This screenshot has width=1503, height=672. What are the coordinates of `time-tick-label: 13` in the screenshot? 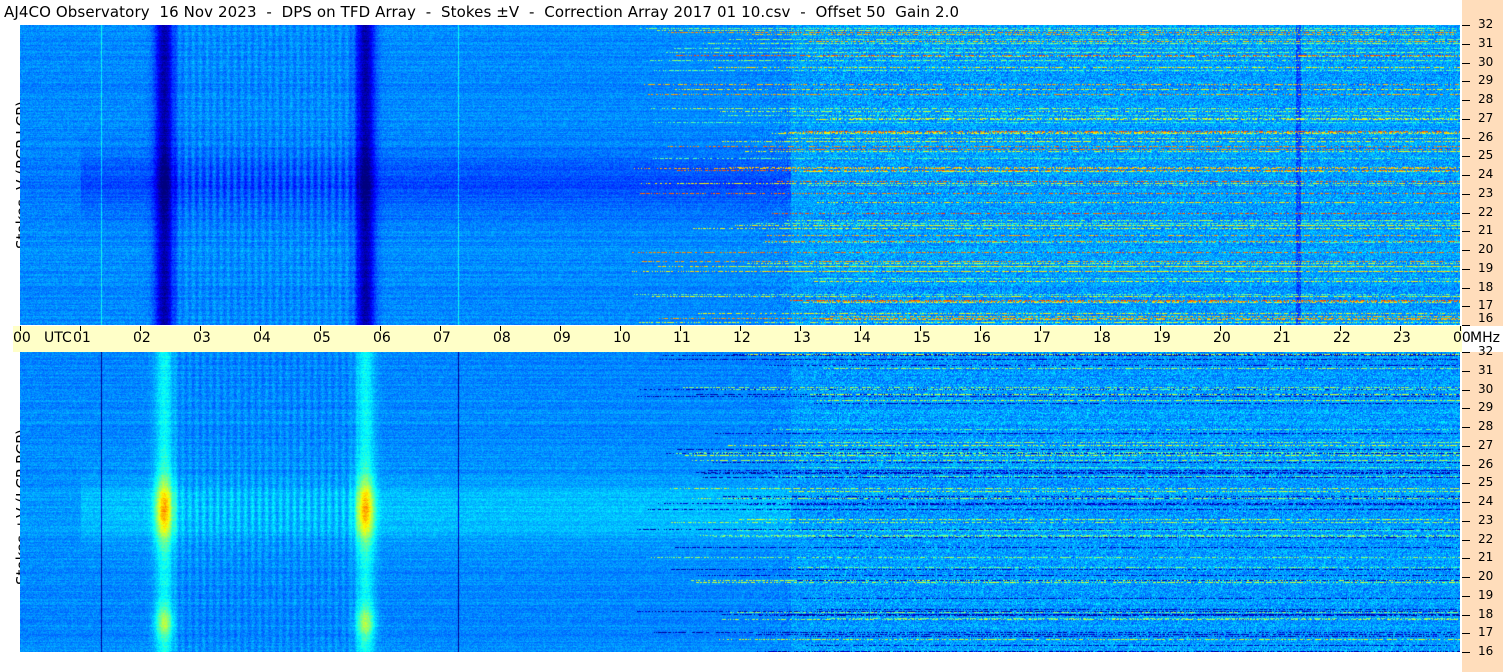 It's located at (802, 338).